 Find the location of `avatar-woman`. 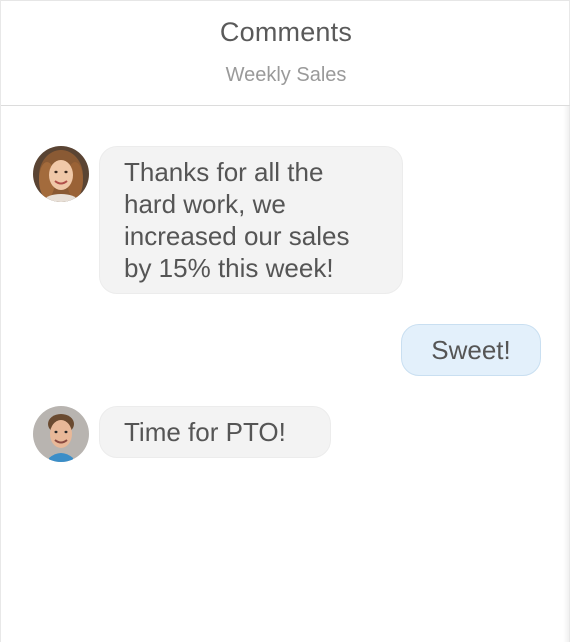

avatar-woman is located at coordinates (61, 174).